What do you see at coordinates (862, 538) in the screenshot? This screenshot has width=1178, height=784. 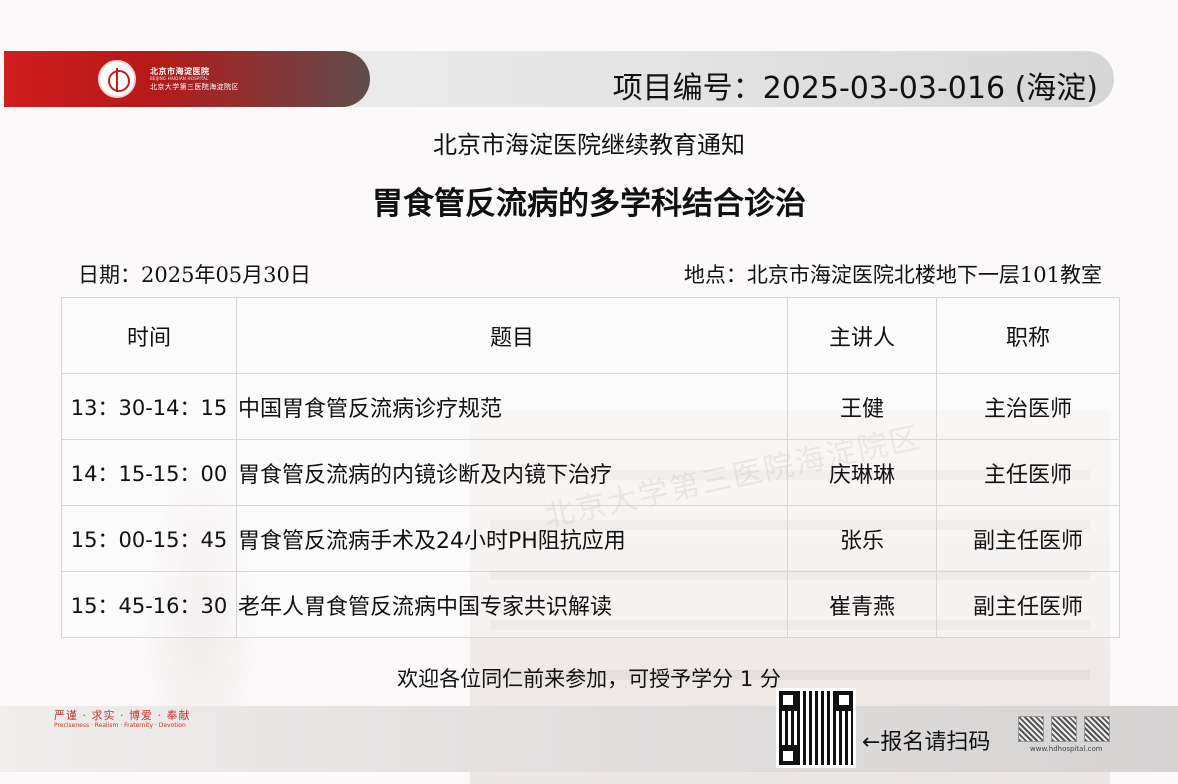 I see `session-speaker: 张乐` at bounding box center [862, 538].